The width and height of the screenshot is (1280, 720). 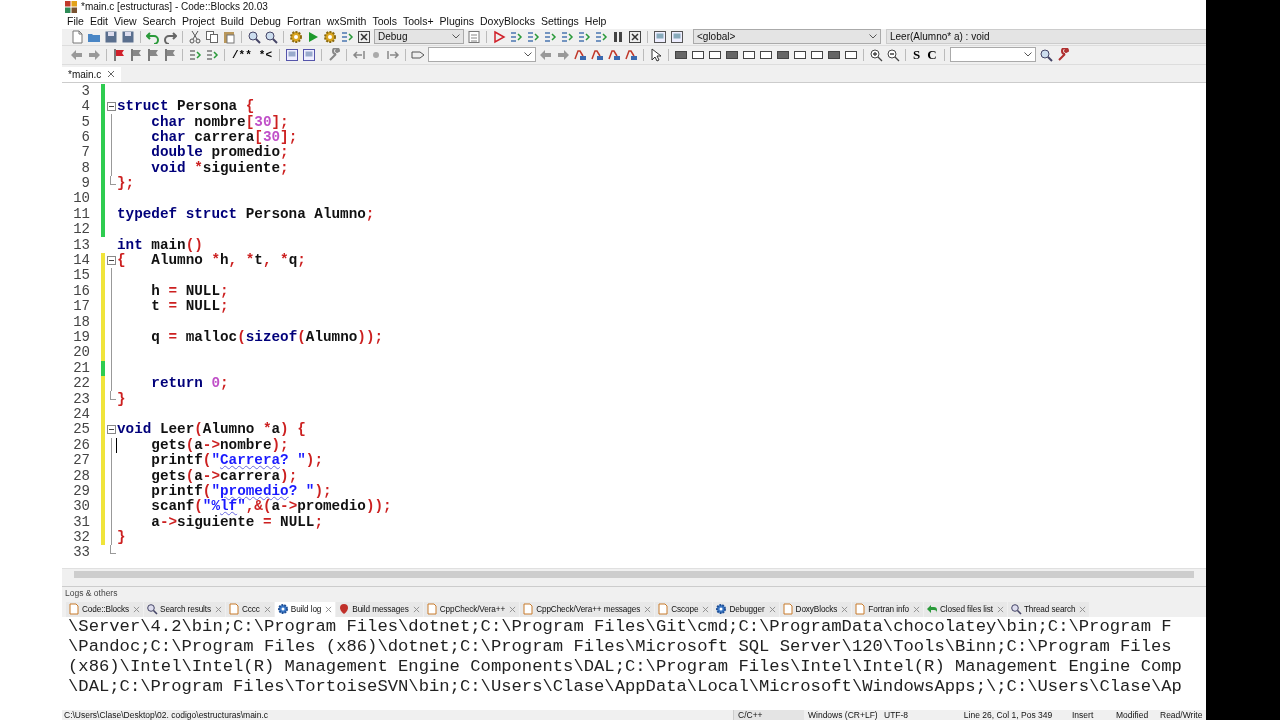 I want to click on menu-item: wxSmith, so click(x=348, y=21).